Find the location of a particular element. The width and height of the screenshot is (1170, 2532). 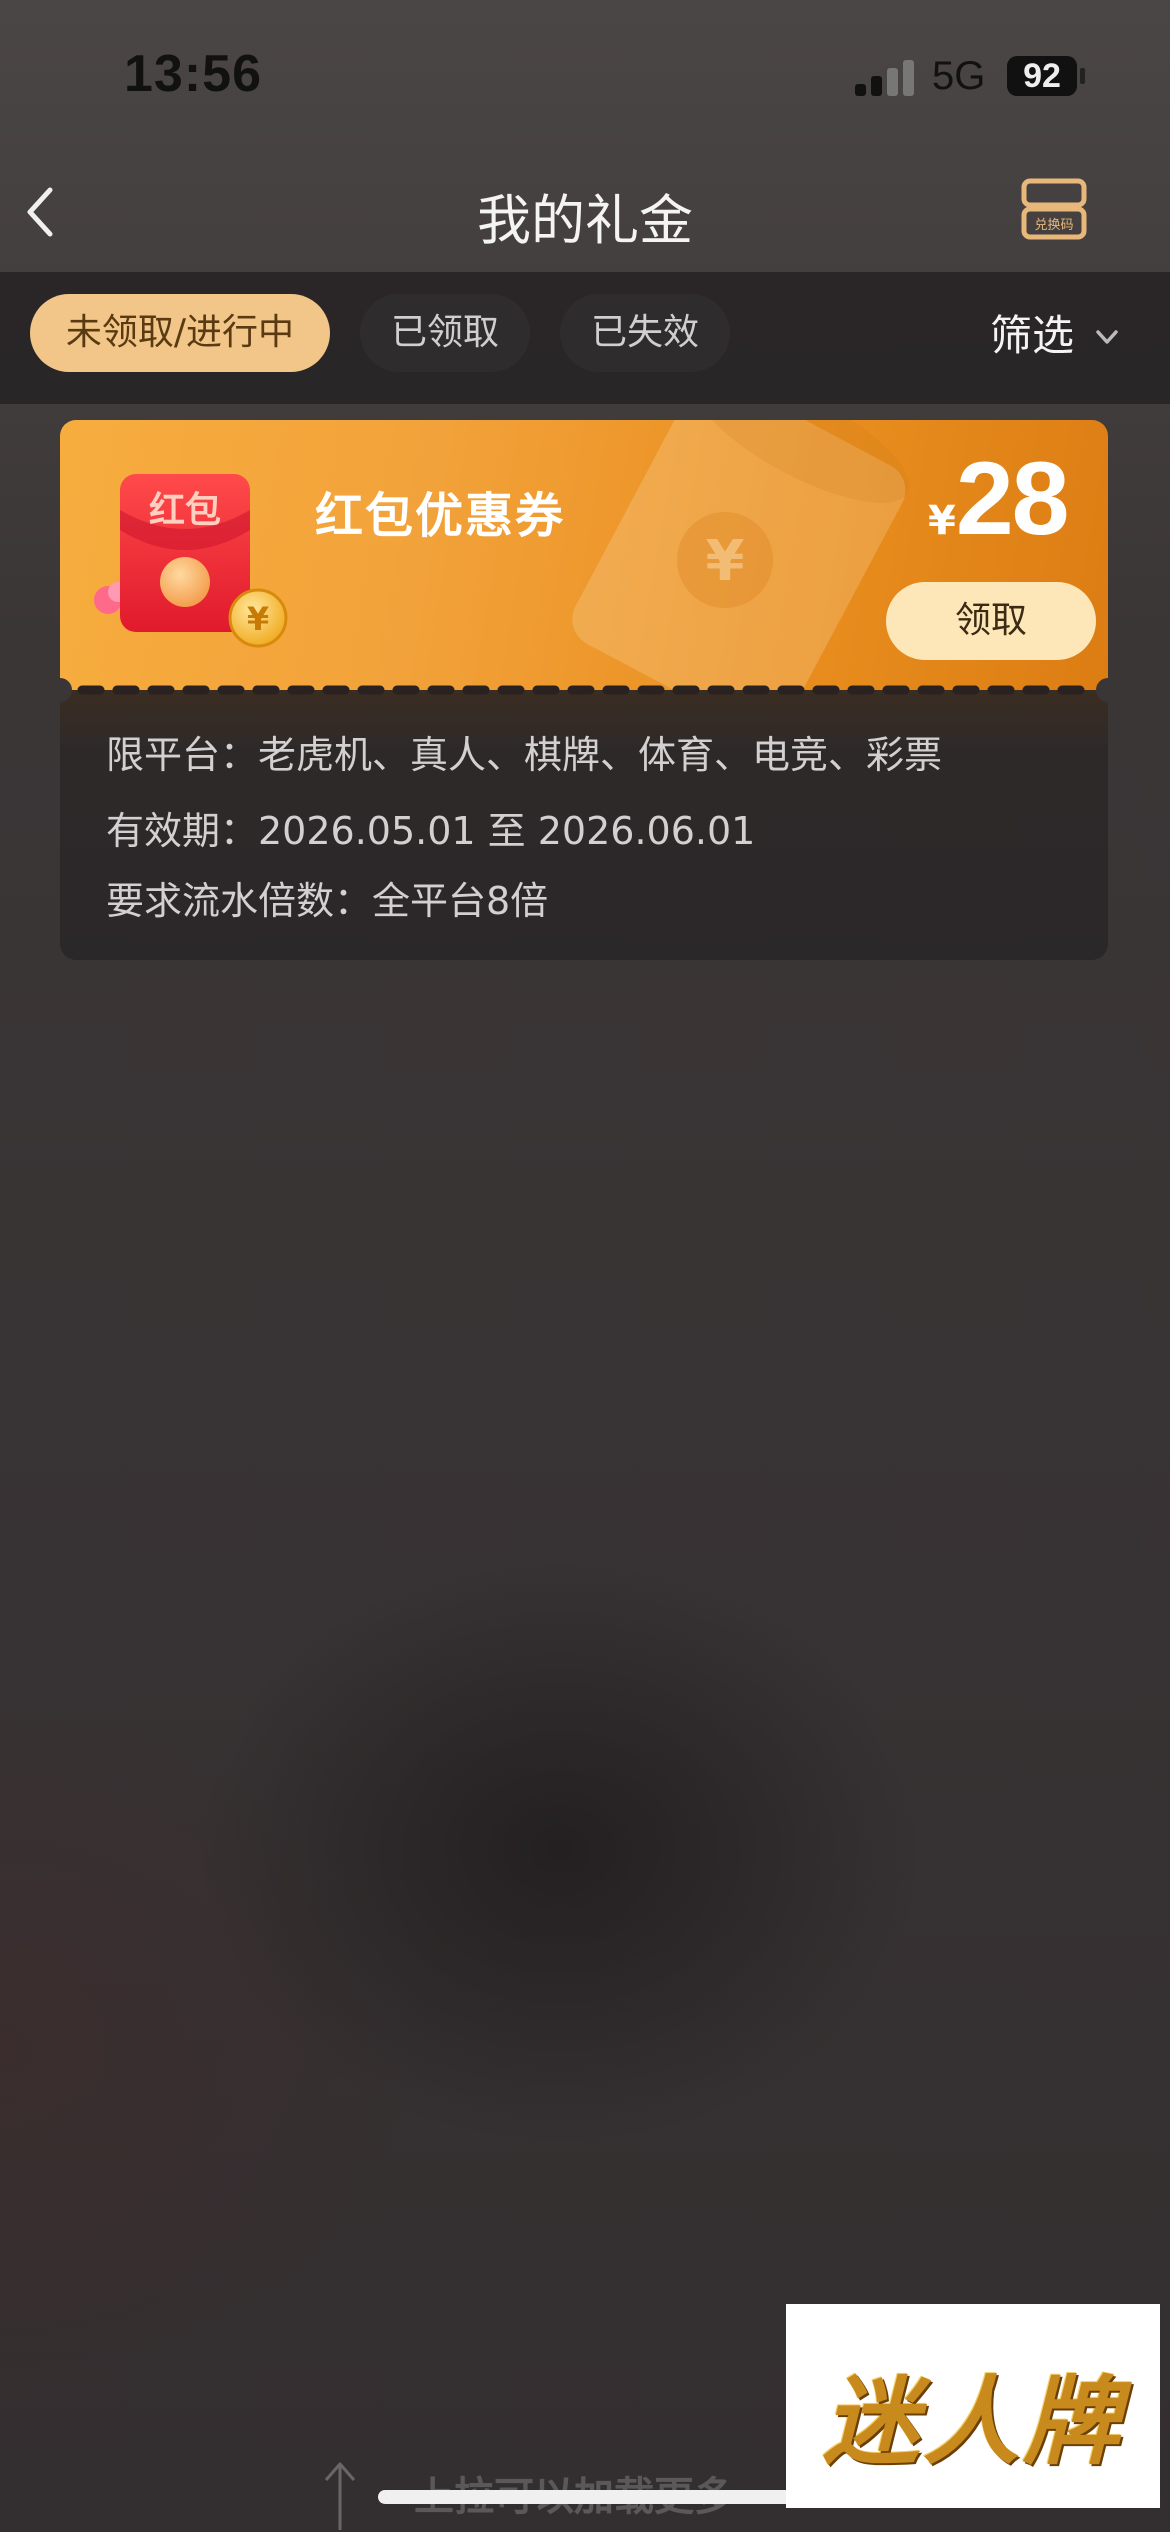

currency-symbol: ¥ is located at coordinates (942, 521).